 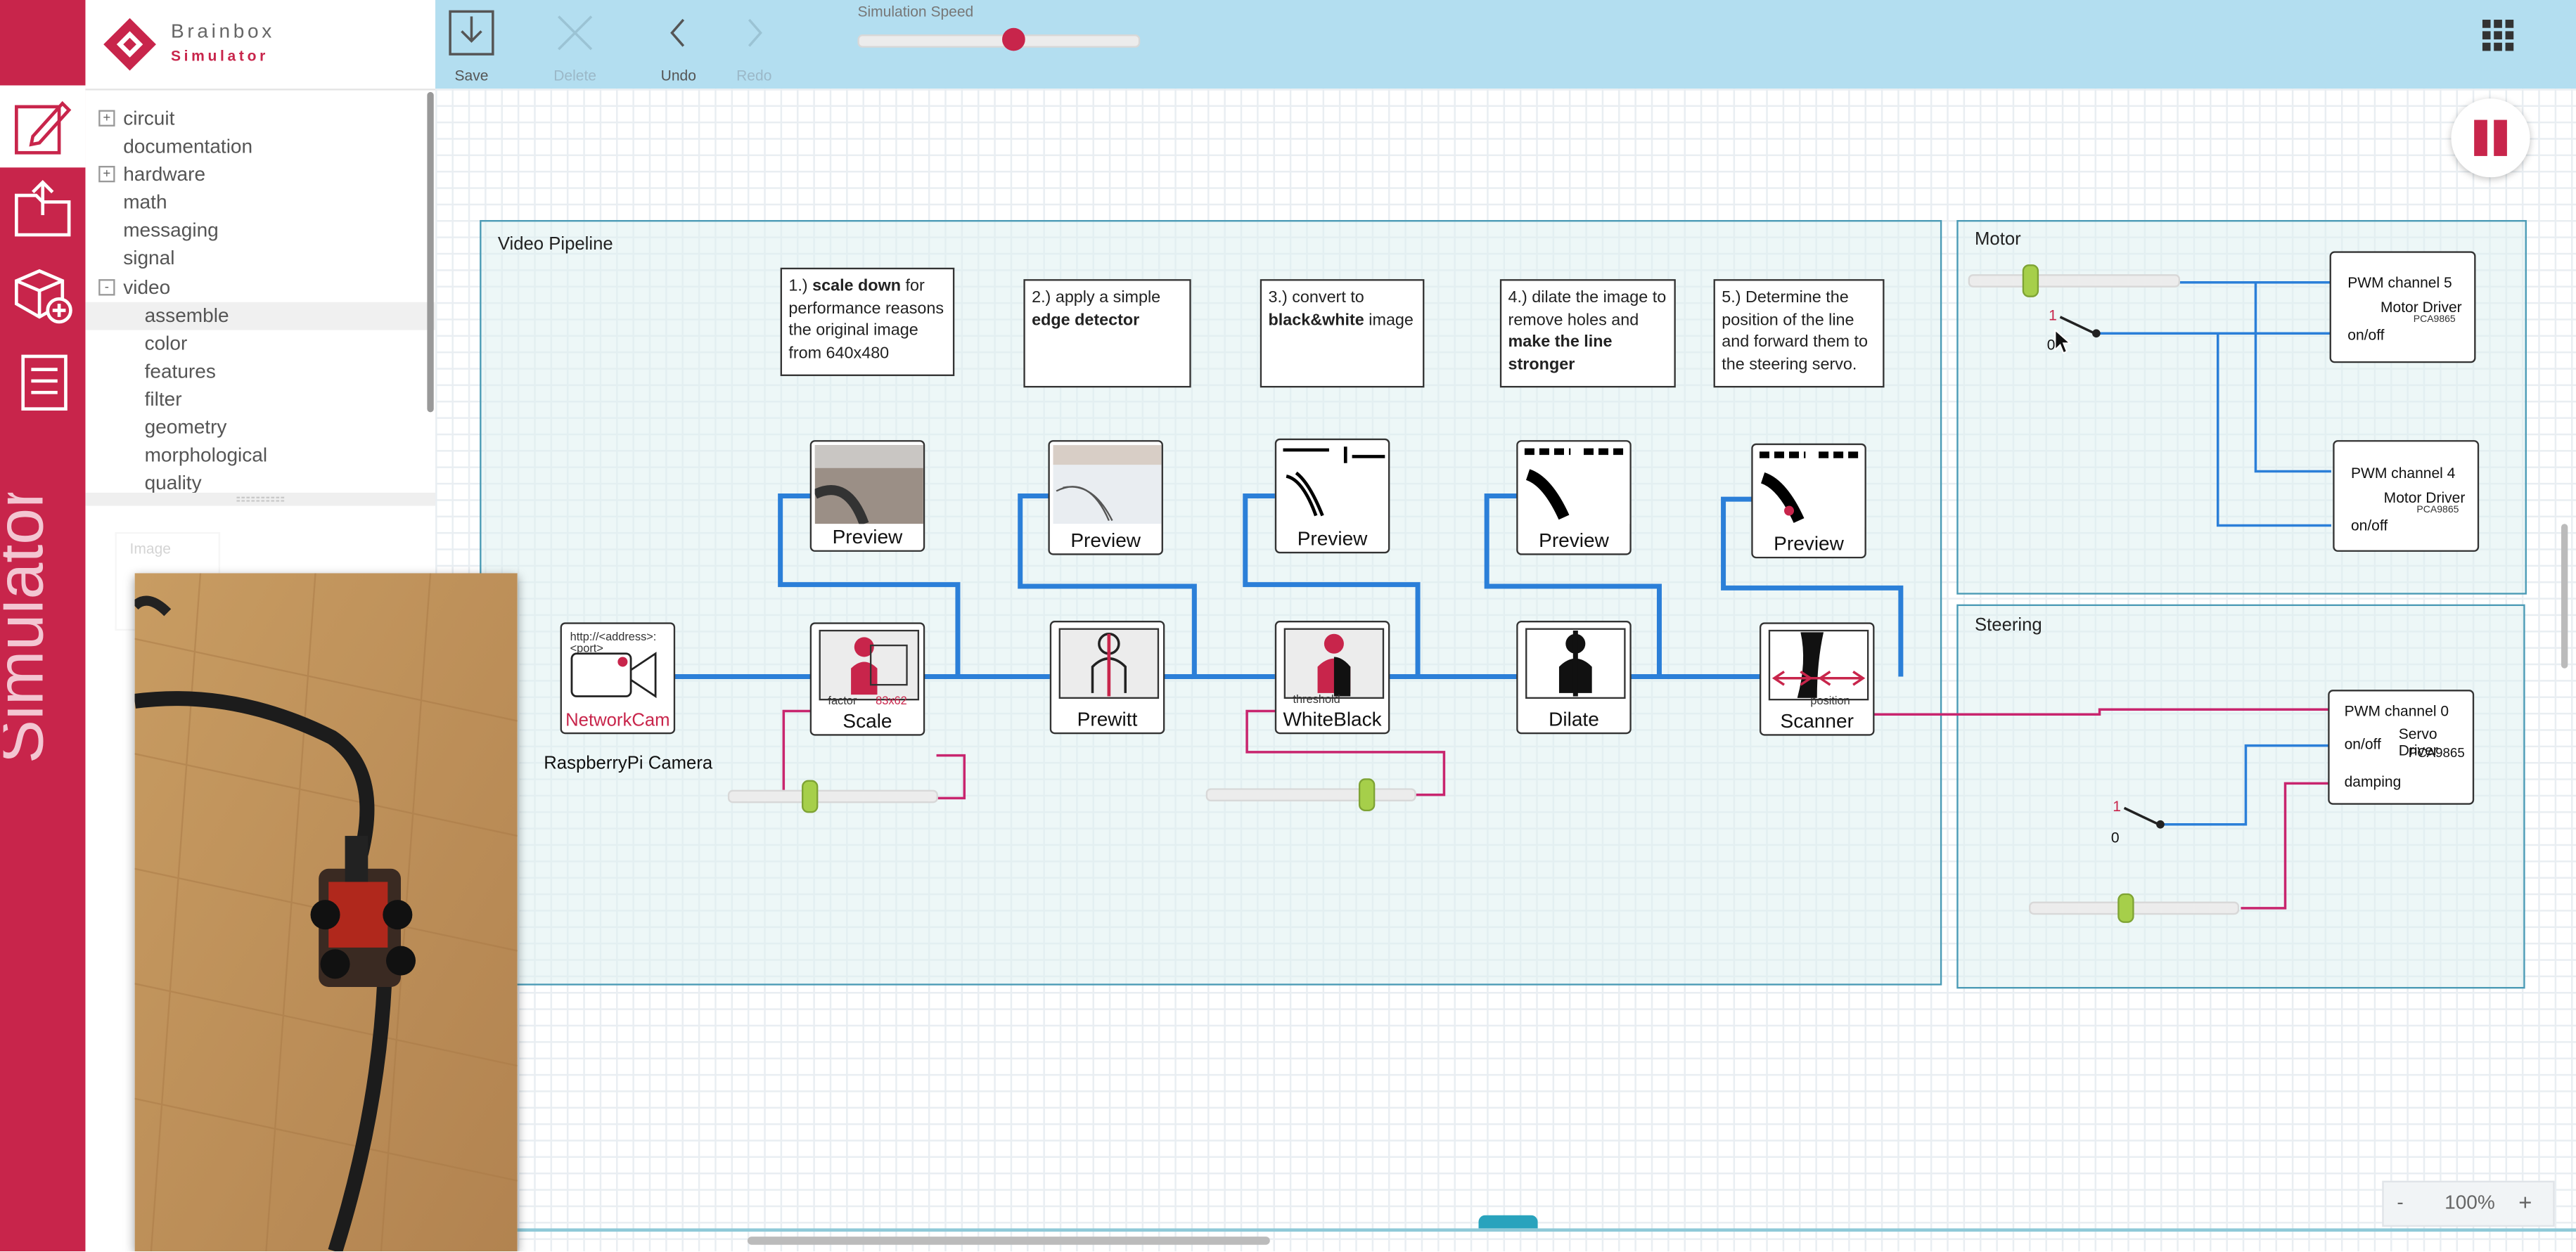 I want to click on preview-scale-node: Preview, so click(x=867, y=496).